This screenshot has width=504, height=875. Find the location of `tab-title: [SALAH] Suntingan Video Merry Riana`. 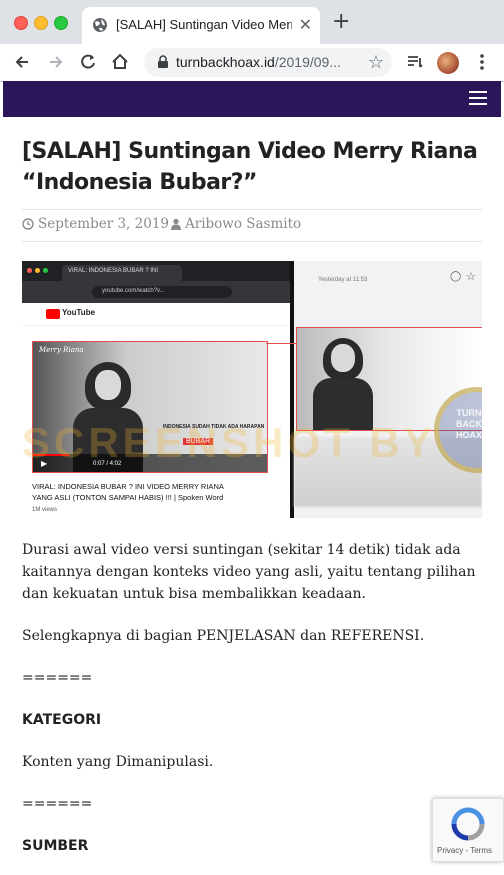

tab-title: [SALAH] Suntingan Video Merry Riana is located at coordinates (204, 24).